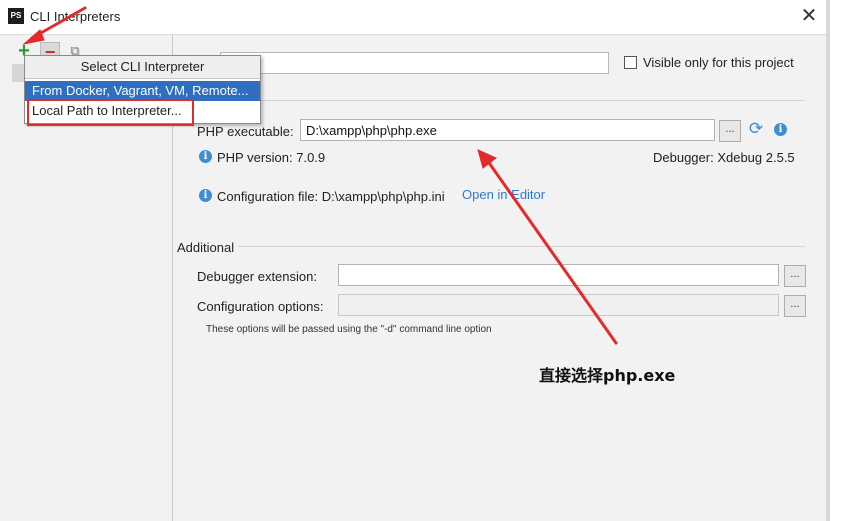  I want to click on annotation-arrow-to-field, so click(551, 251).